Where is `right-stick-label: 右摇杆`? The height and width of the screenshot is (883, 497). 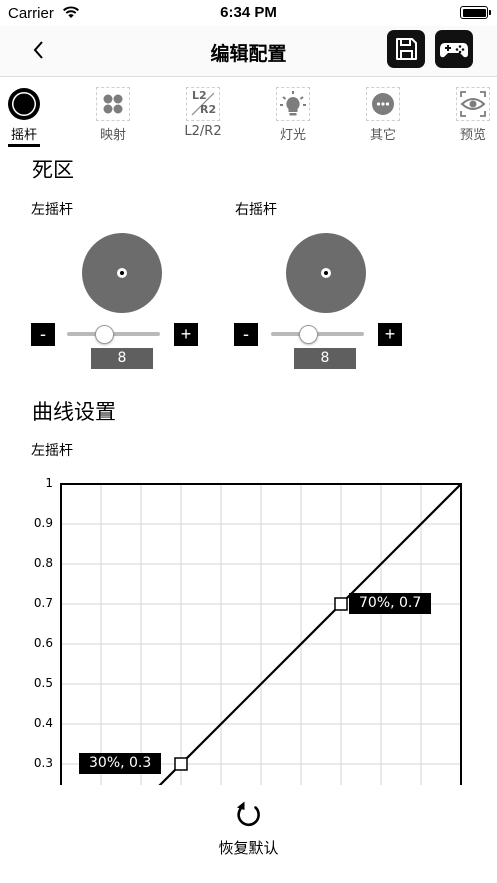 right-stick-label: 右摇杆 is located at coordinates (256, 210).